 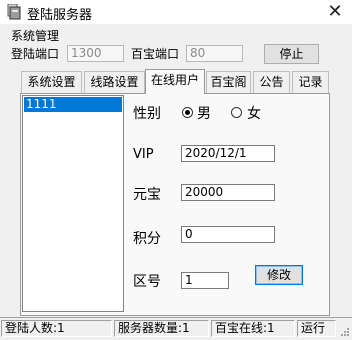 What do you see at coordinates (14, 11) in the screenshot?
I see `app-icon` at bounding box center [14, 11].